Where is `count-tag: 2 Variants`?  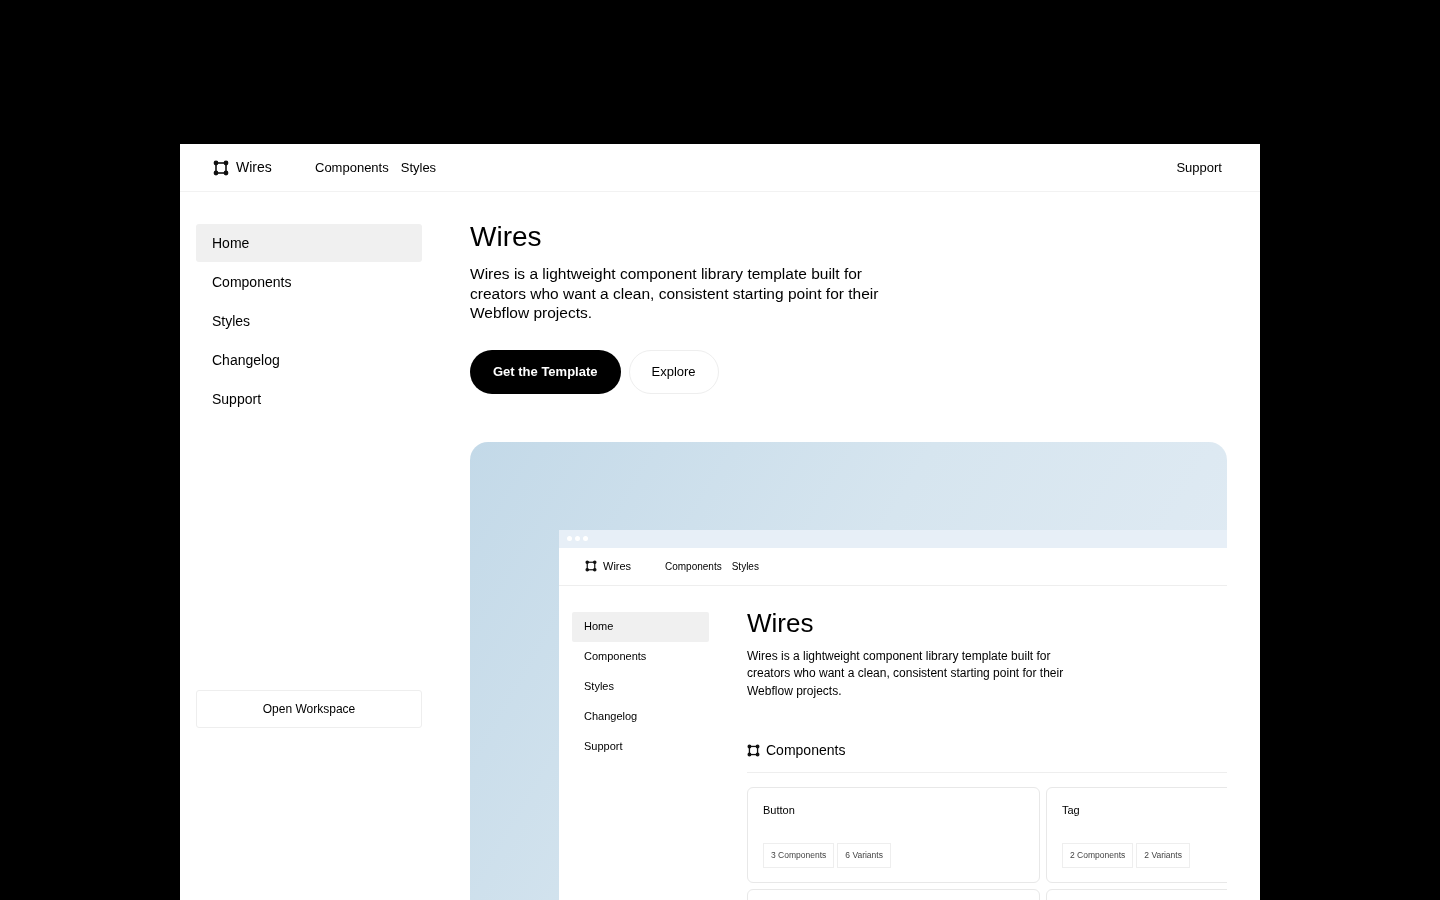 count-tag: 2 Variants is located at coordinates (1163, 855).